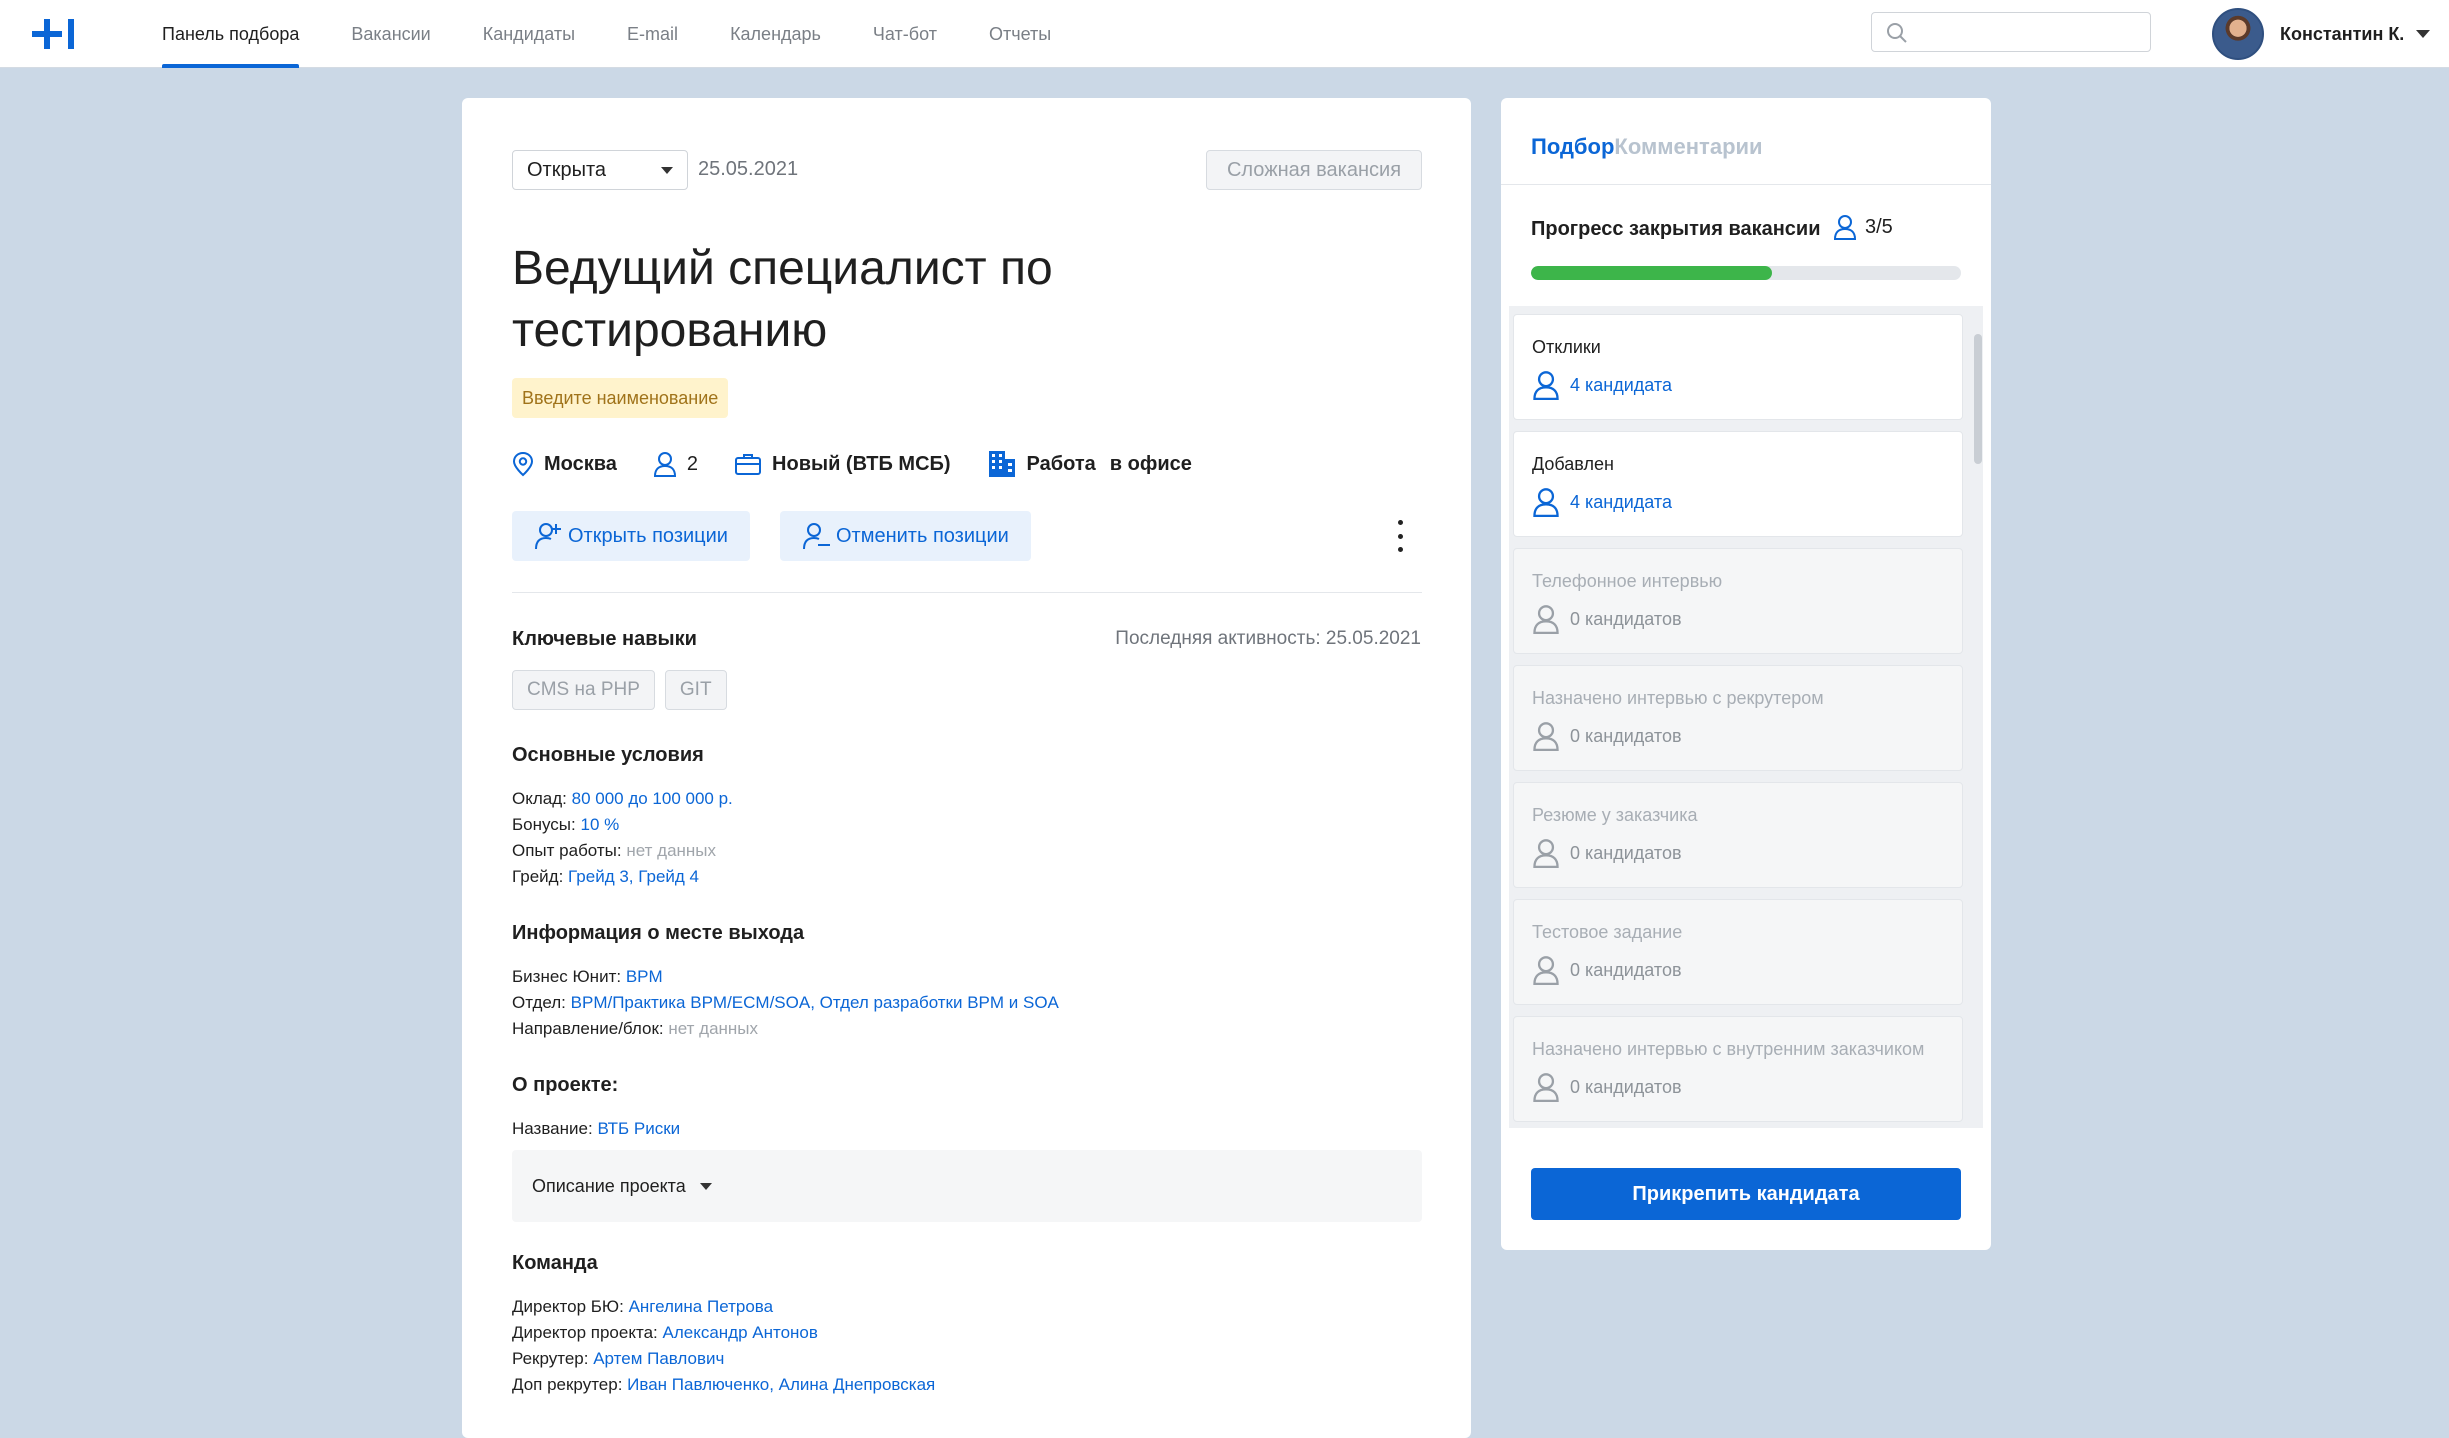 The height and width of the screenshot is (1438, 2449). What do you see at coordinates (905, 536) in the screenshot?
I see `cancel-positions-button: Отменить позиции` at bounding box center [905, 536].